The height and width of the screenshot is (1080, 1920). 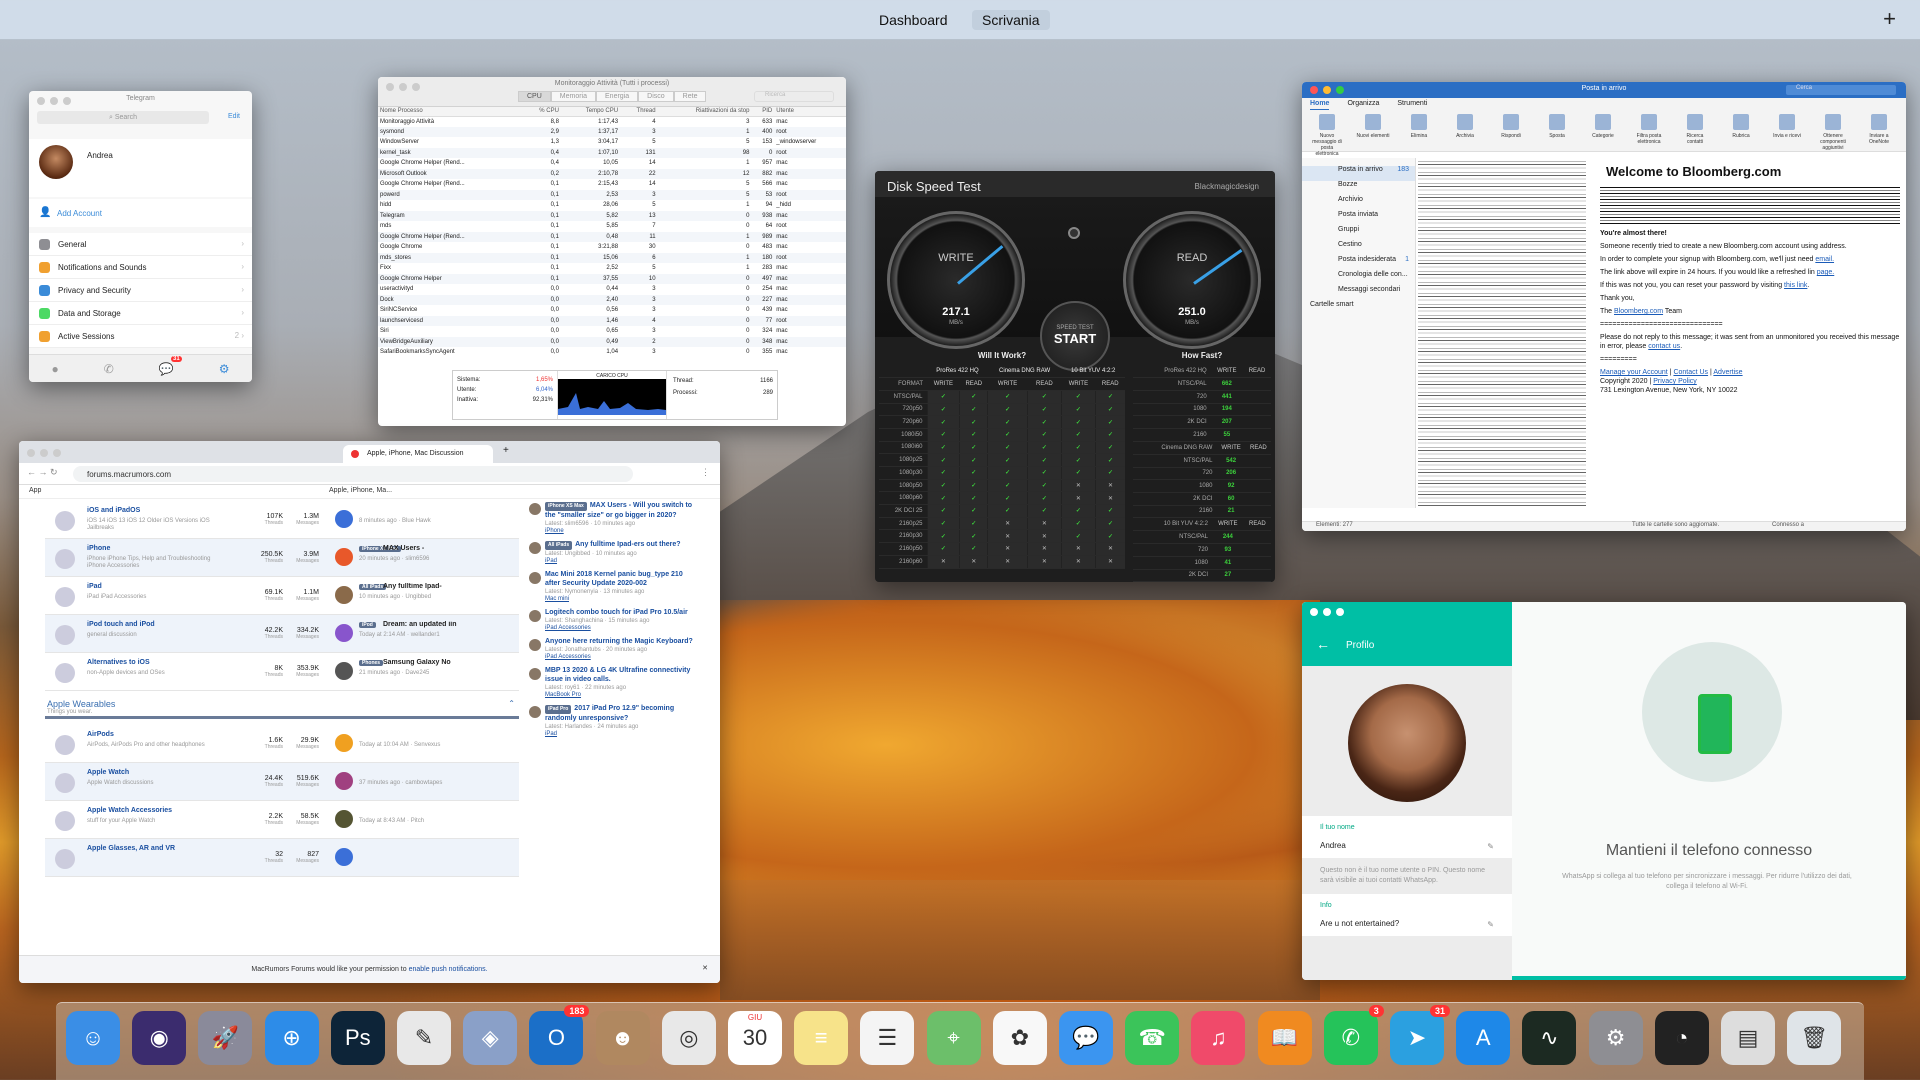 I want to click on column-header: PID, so click(x=763, y=112).